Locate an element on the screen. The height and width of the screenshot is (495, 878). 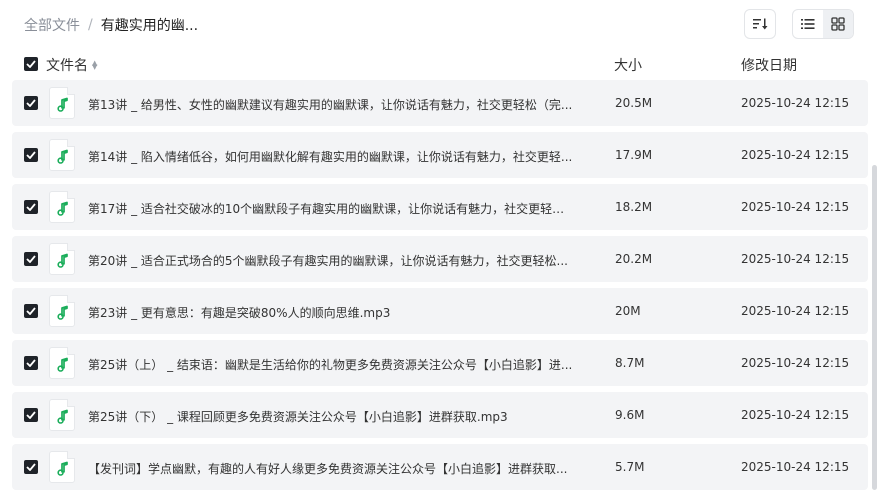
file-list-header: 文件名 ▲ ▼ 大小 修改日期 is located at coordinates (440, 64).